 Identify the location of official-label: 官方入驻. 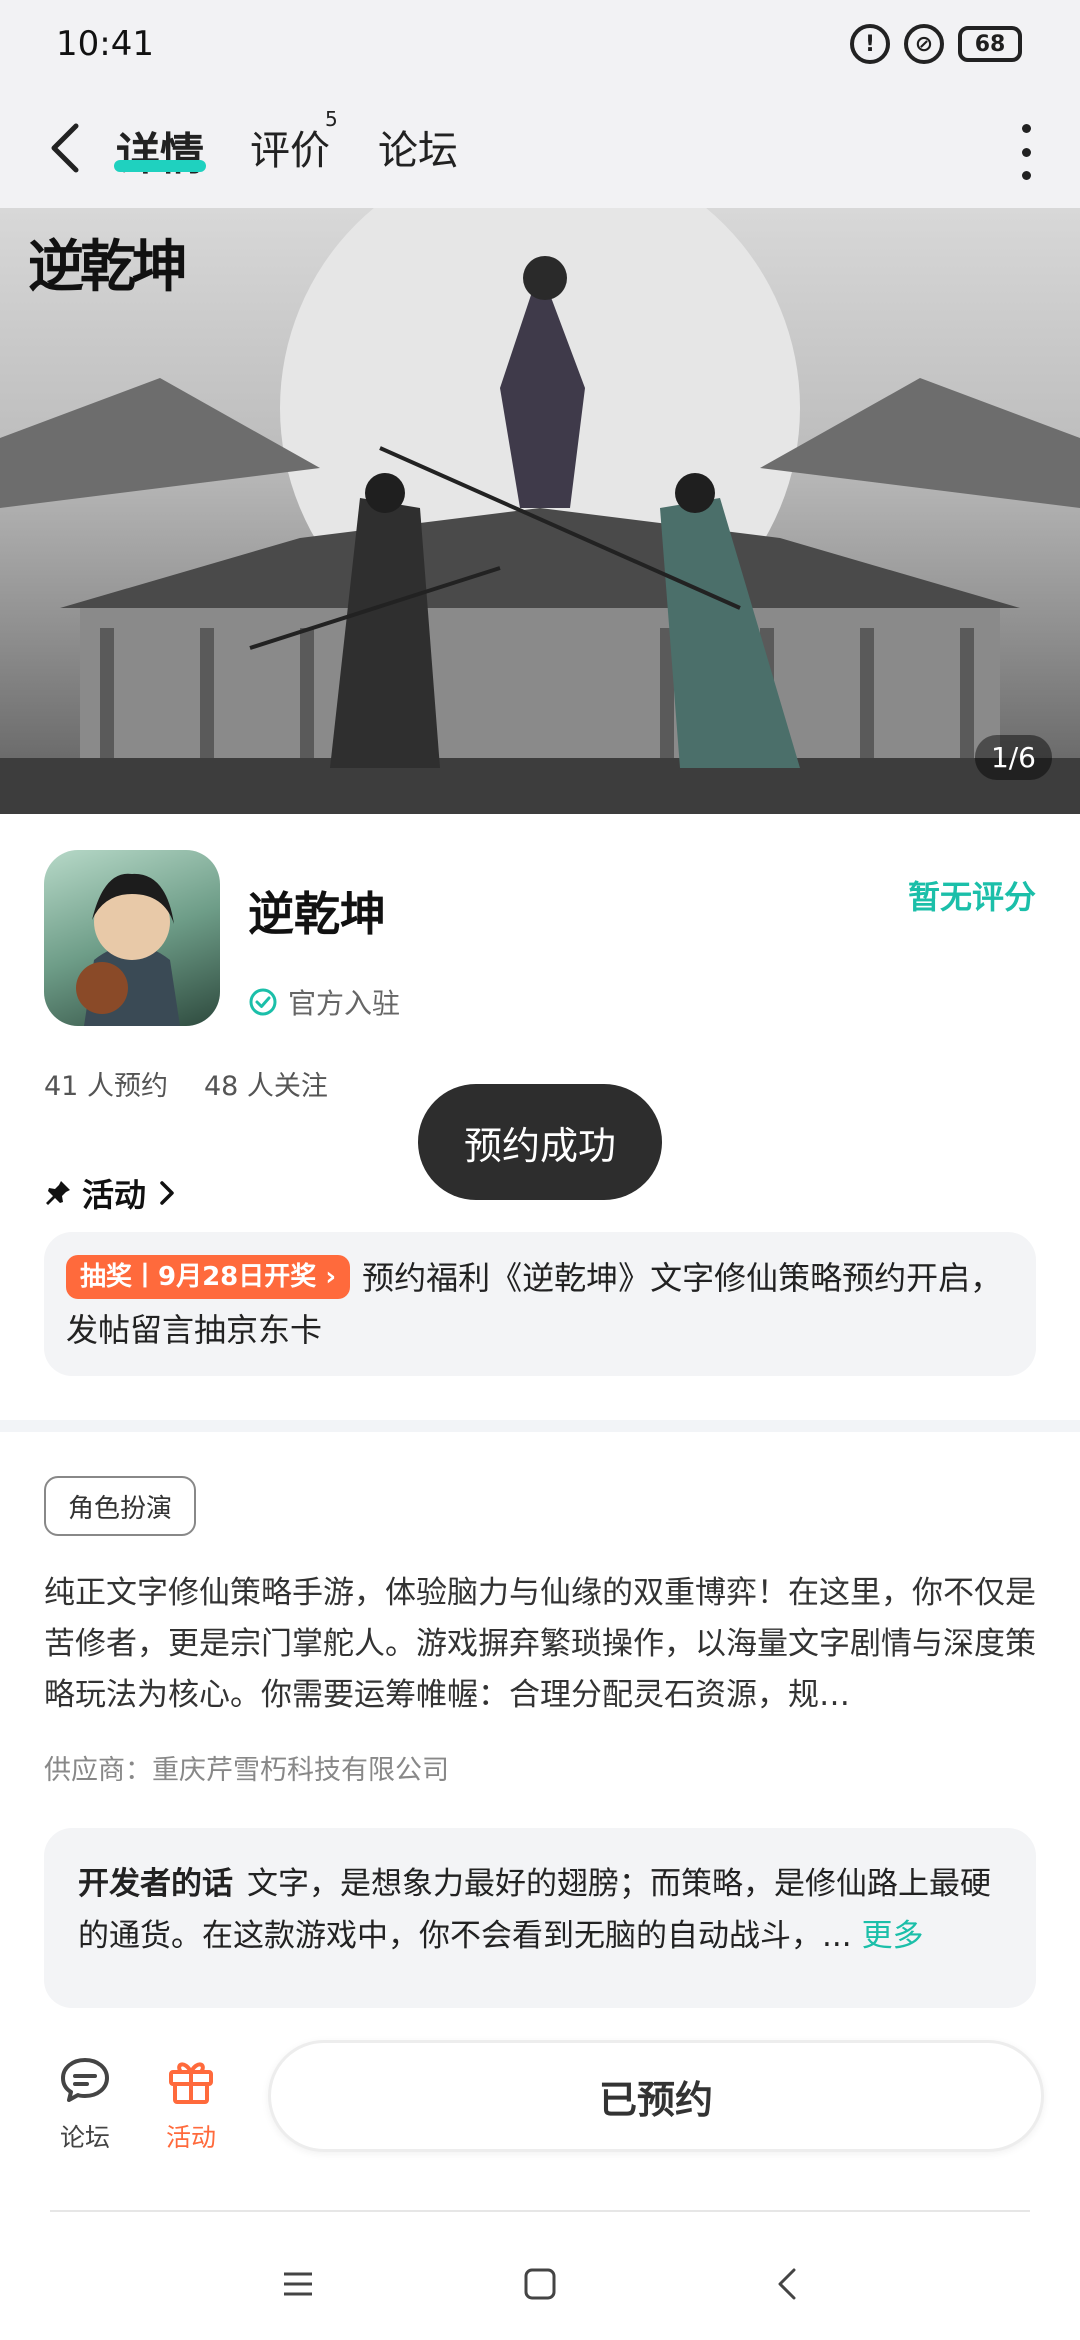
(344, 1003).